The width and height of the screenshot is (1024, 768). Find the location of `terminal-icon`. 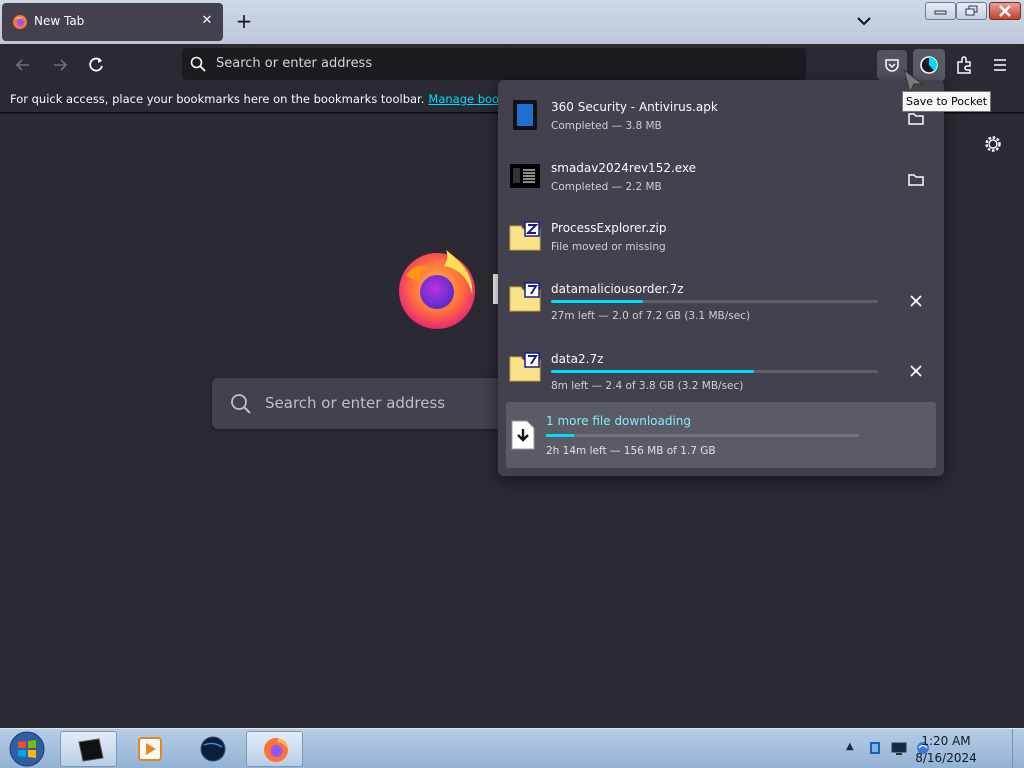

terminal-icon is located at coordinates (91, 750).